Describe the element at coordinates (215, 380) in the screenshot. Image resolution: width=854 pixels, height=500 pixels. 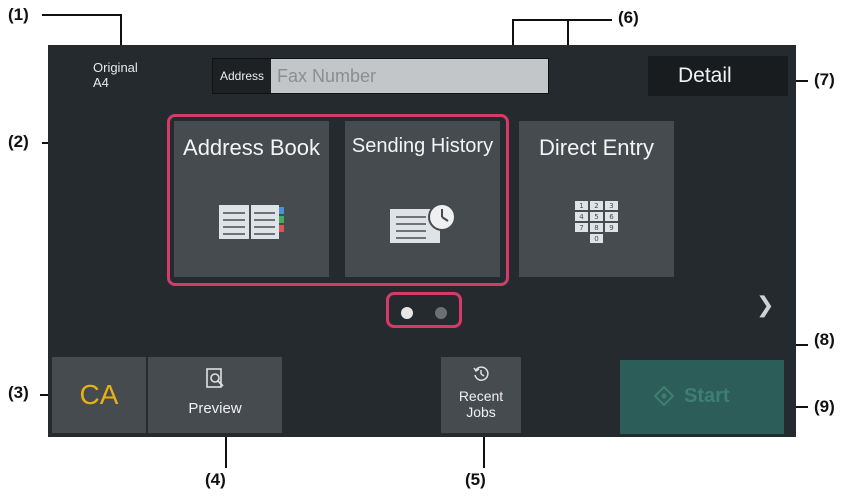
I see `preview-icon` at that location.